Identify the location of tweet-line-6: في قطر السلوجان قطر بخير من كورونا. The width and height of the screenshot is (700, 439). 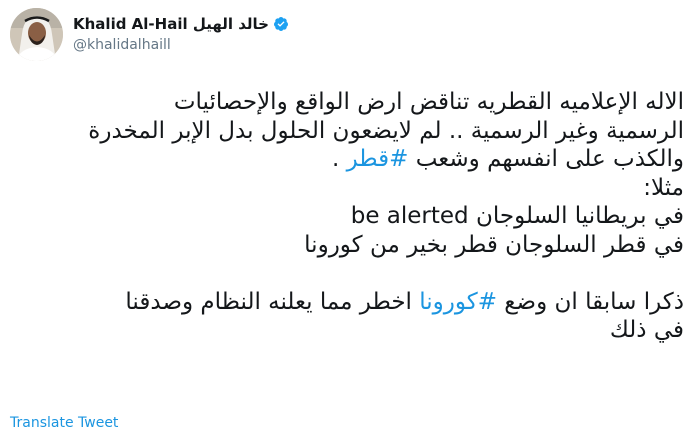
(494, 244).